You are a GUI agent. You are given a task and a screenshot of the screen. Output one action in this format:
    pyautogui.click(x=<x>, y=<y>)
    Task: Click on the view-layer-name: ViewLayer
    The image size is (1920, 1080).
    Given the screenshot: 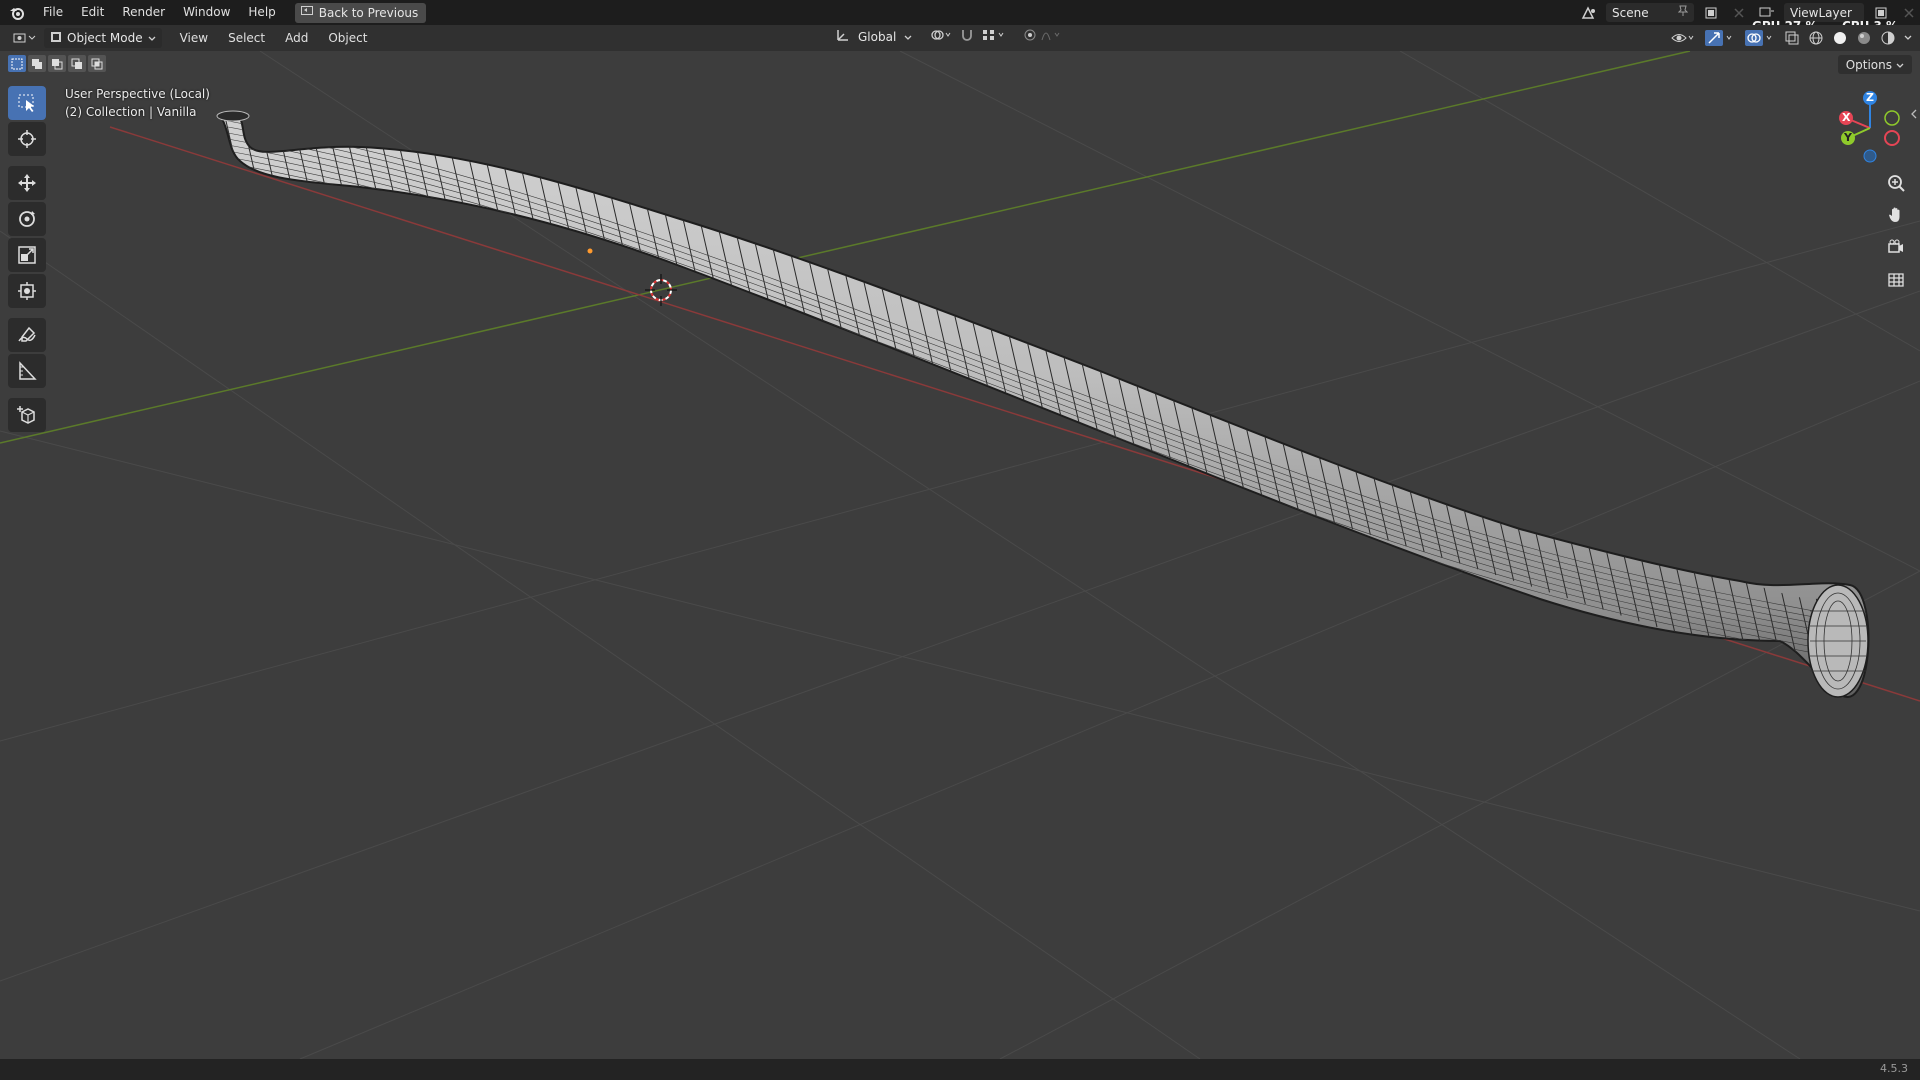 What is the action you would take?
    pyautogui.click(x=1821, y=12)
    